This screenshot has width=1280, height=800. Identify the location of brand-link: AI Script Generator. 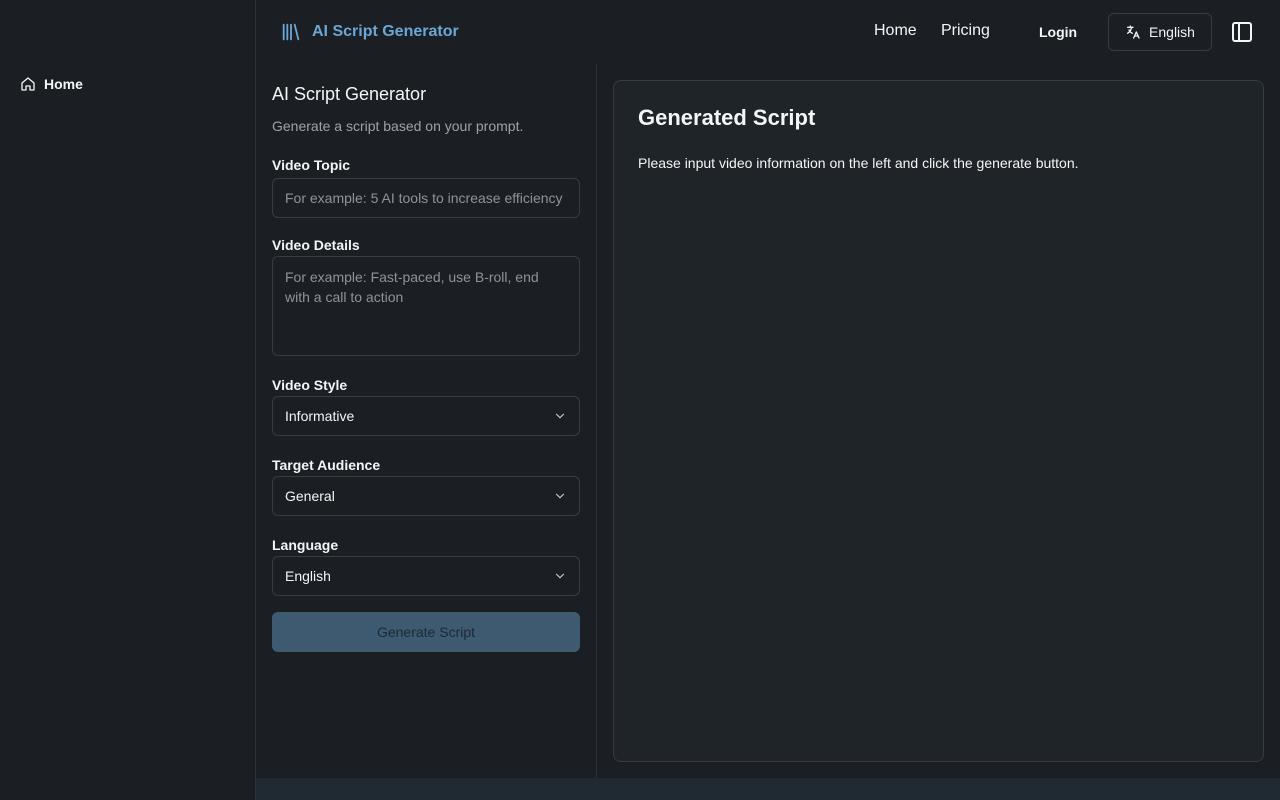
(369, 32).